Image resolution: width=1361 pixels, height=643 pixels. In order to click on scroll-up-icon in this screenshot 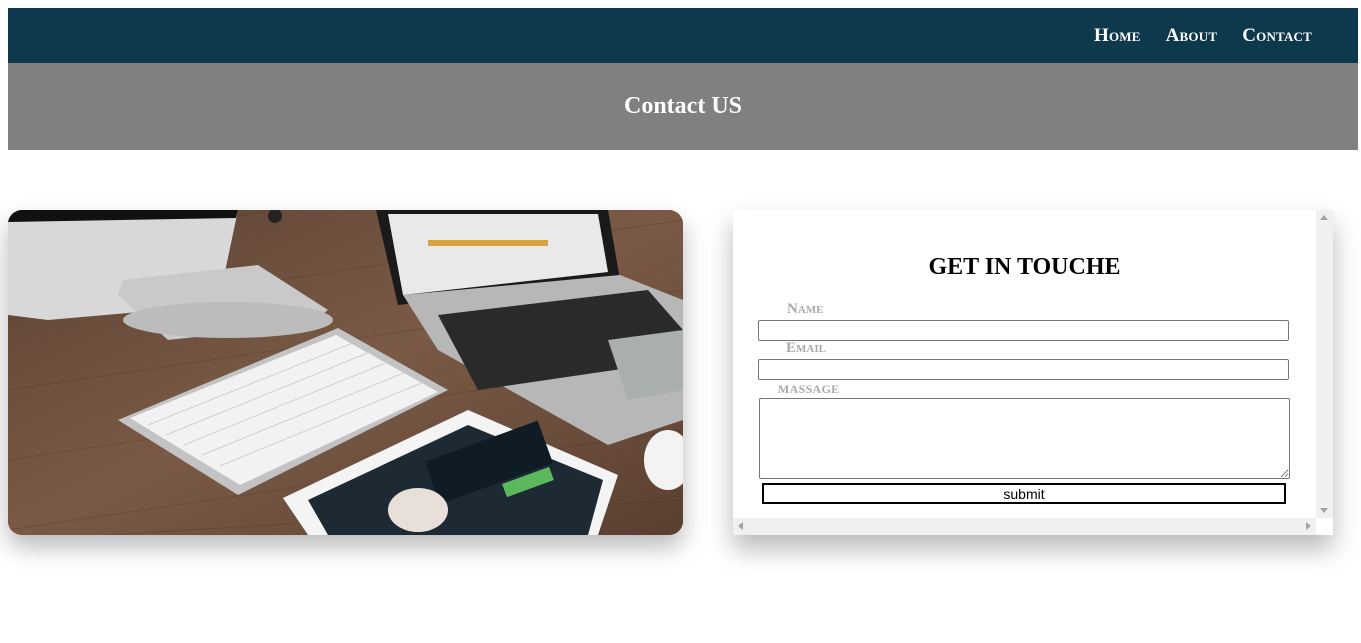, I will do `click(1324, 217)`.